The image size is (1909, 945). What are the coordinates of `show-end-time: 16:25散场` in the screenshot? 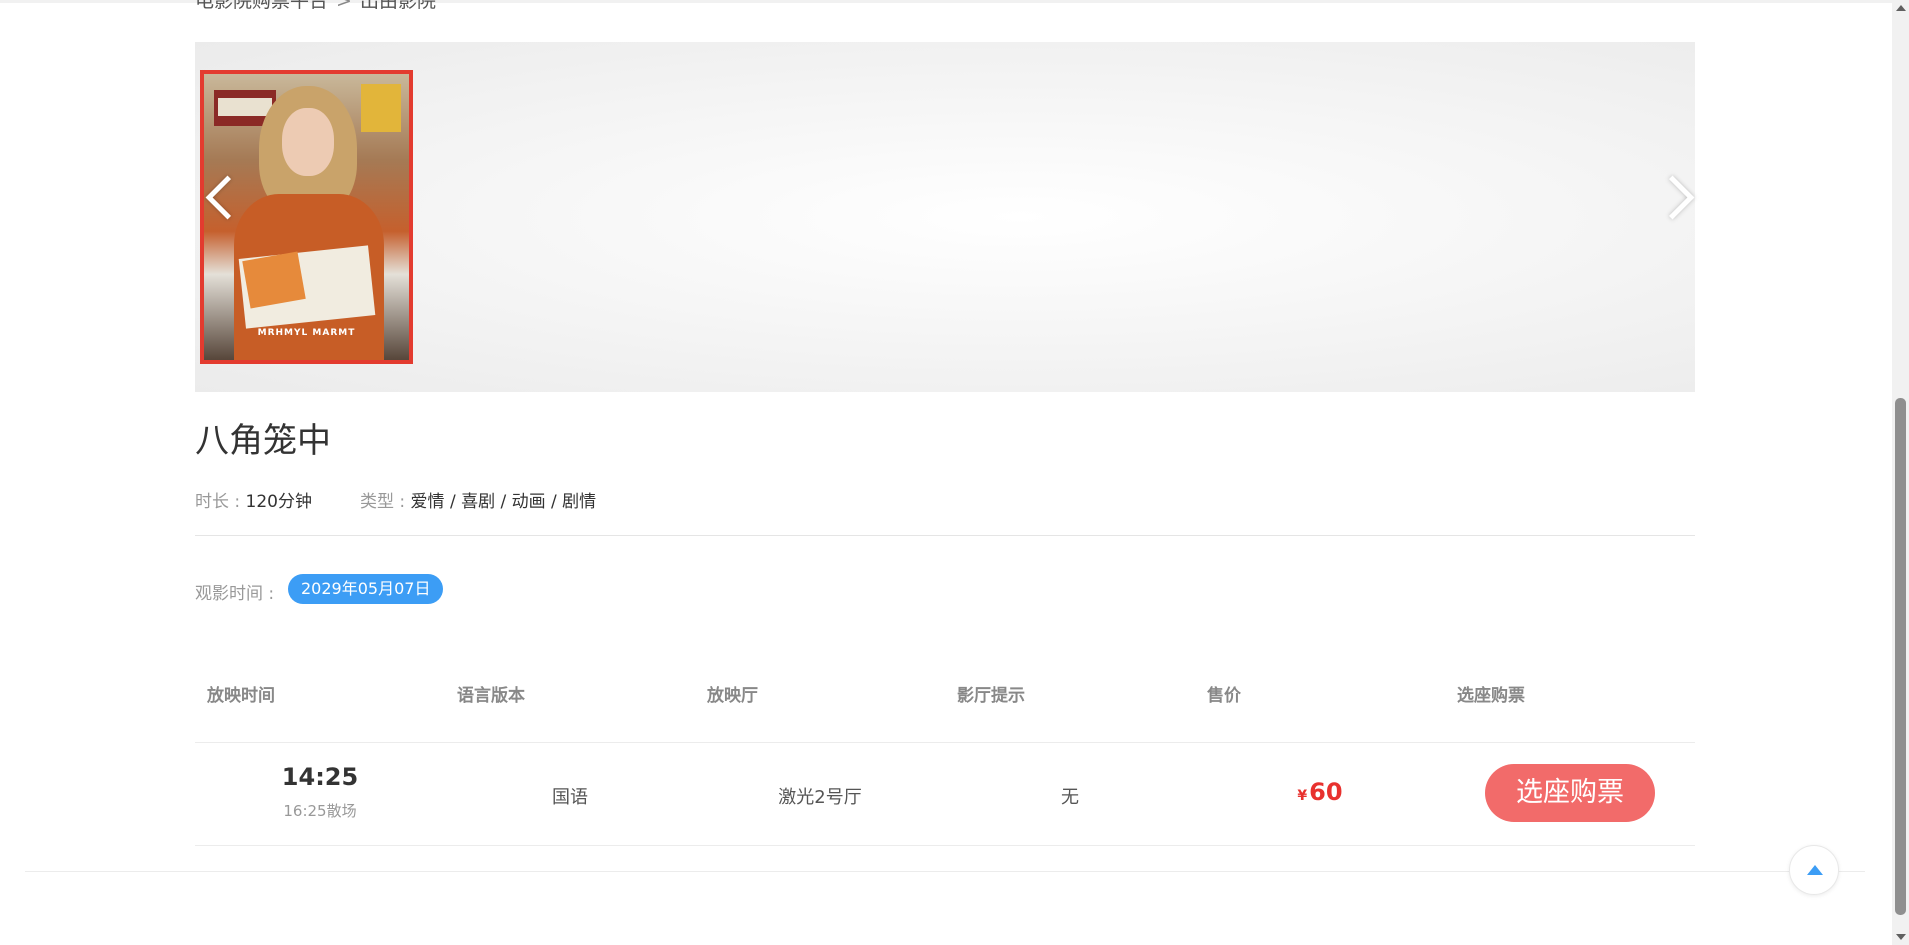 It's located at (320, 811).